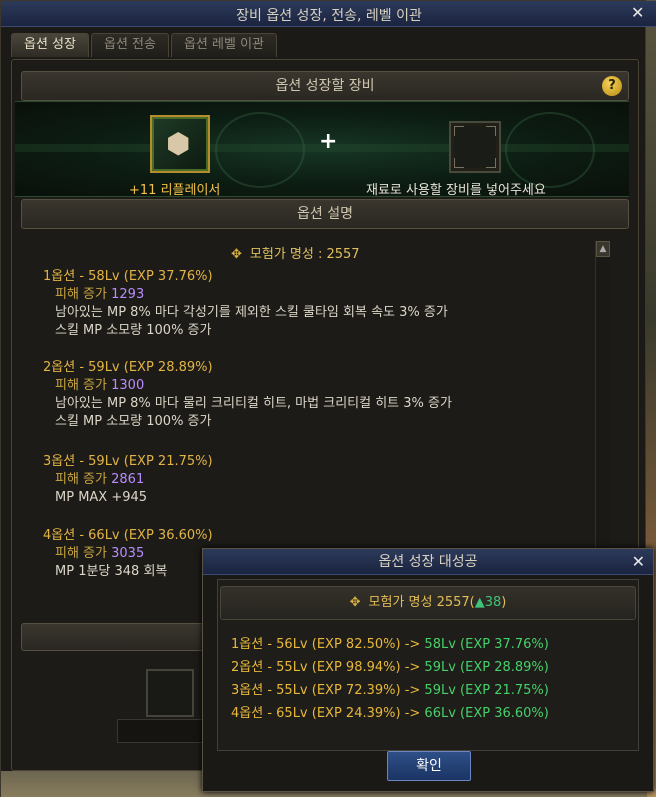 The image size is (656, 797). Describe the element at coordinates (128, 276) in the screenshot. I see `option-title: 1옵션 - 58Lv (EXP 37.76%)` at that location.